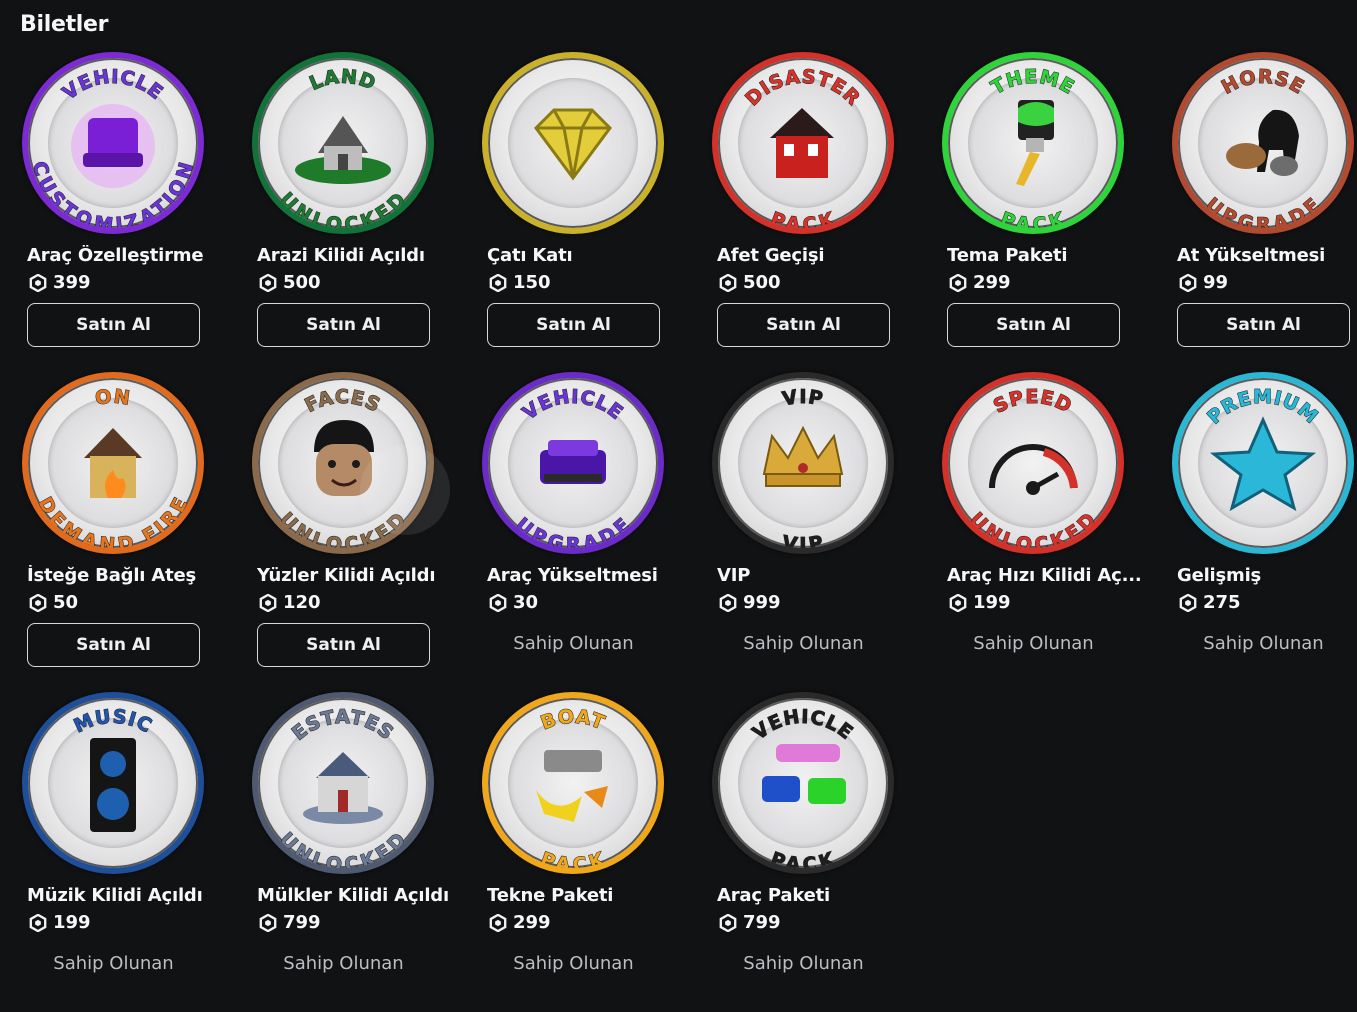 The width and height of the screenshot is (1357, 1012). Describe the element at coordinates (1033, 143) in the screenshot. I see `paint-brush-icon: THEME PACK` at that location.